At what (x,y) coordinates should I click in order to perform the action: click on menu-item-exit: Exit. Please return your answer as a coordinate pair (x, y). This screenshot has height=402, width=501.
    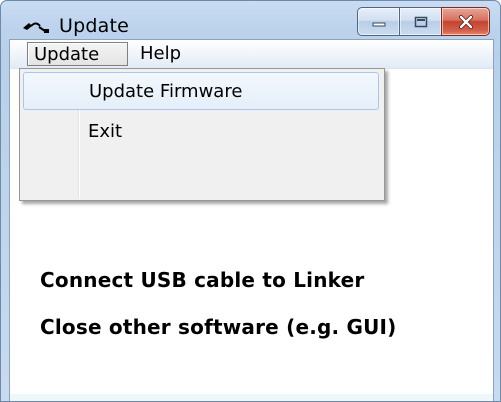
    Looking at the image, I should click on (201, 132).